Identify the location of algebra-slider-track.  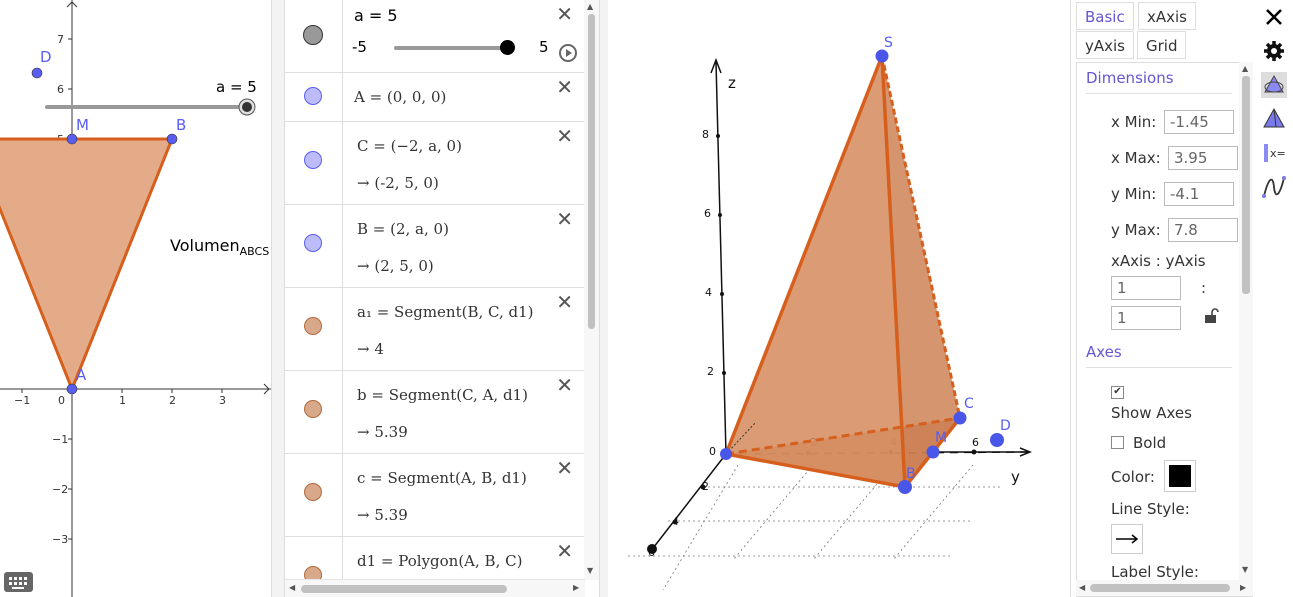
(451, 48).